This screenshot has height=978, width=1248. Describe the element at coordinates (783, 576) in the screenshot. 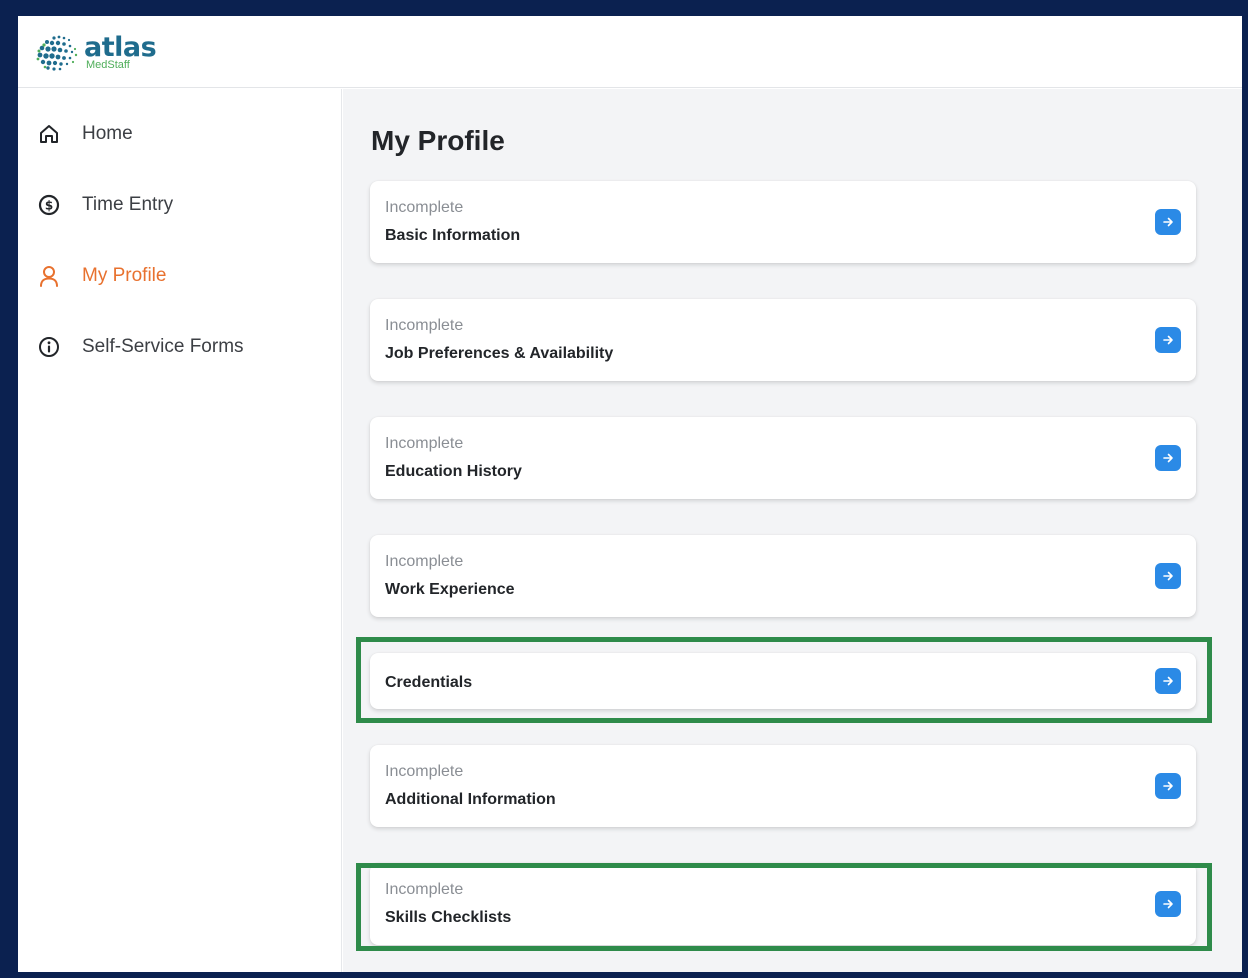

I see `profile-card-work-experience: Incomplete Work Experience` at that location.